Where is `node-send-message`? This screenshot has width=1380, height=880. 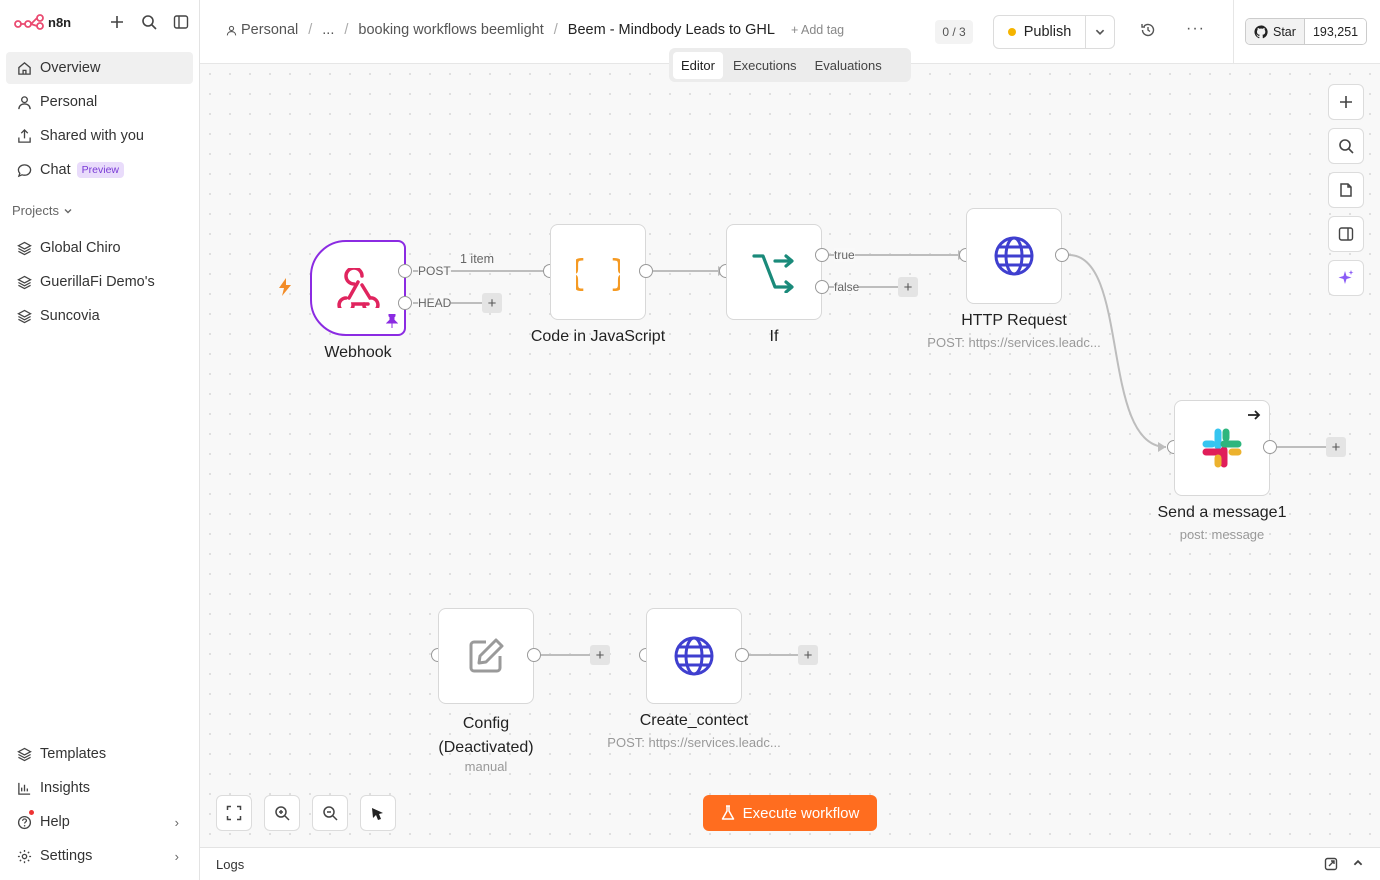 node-send-message is located at coordinates (1222, 448).